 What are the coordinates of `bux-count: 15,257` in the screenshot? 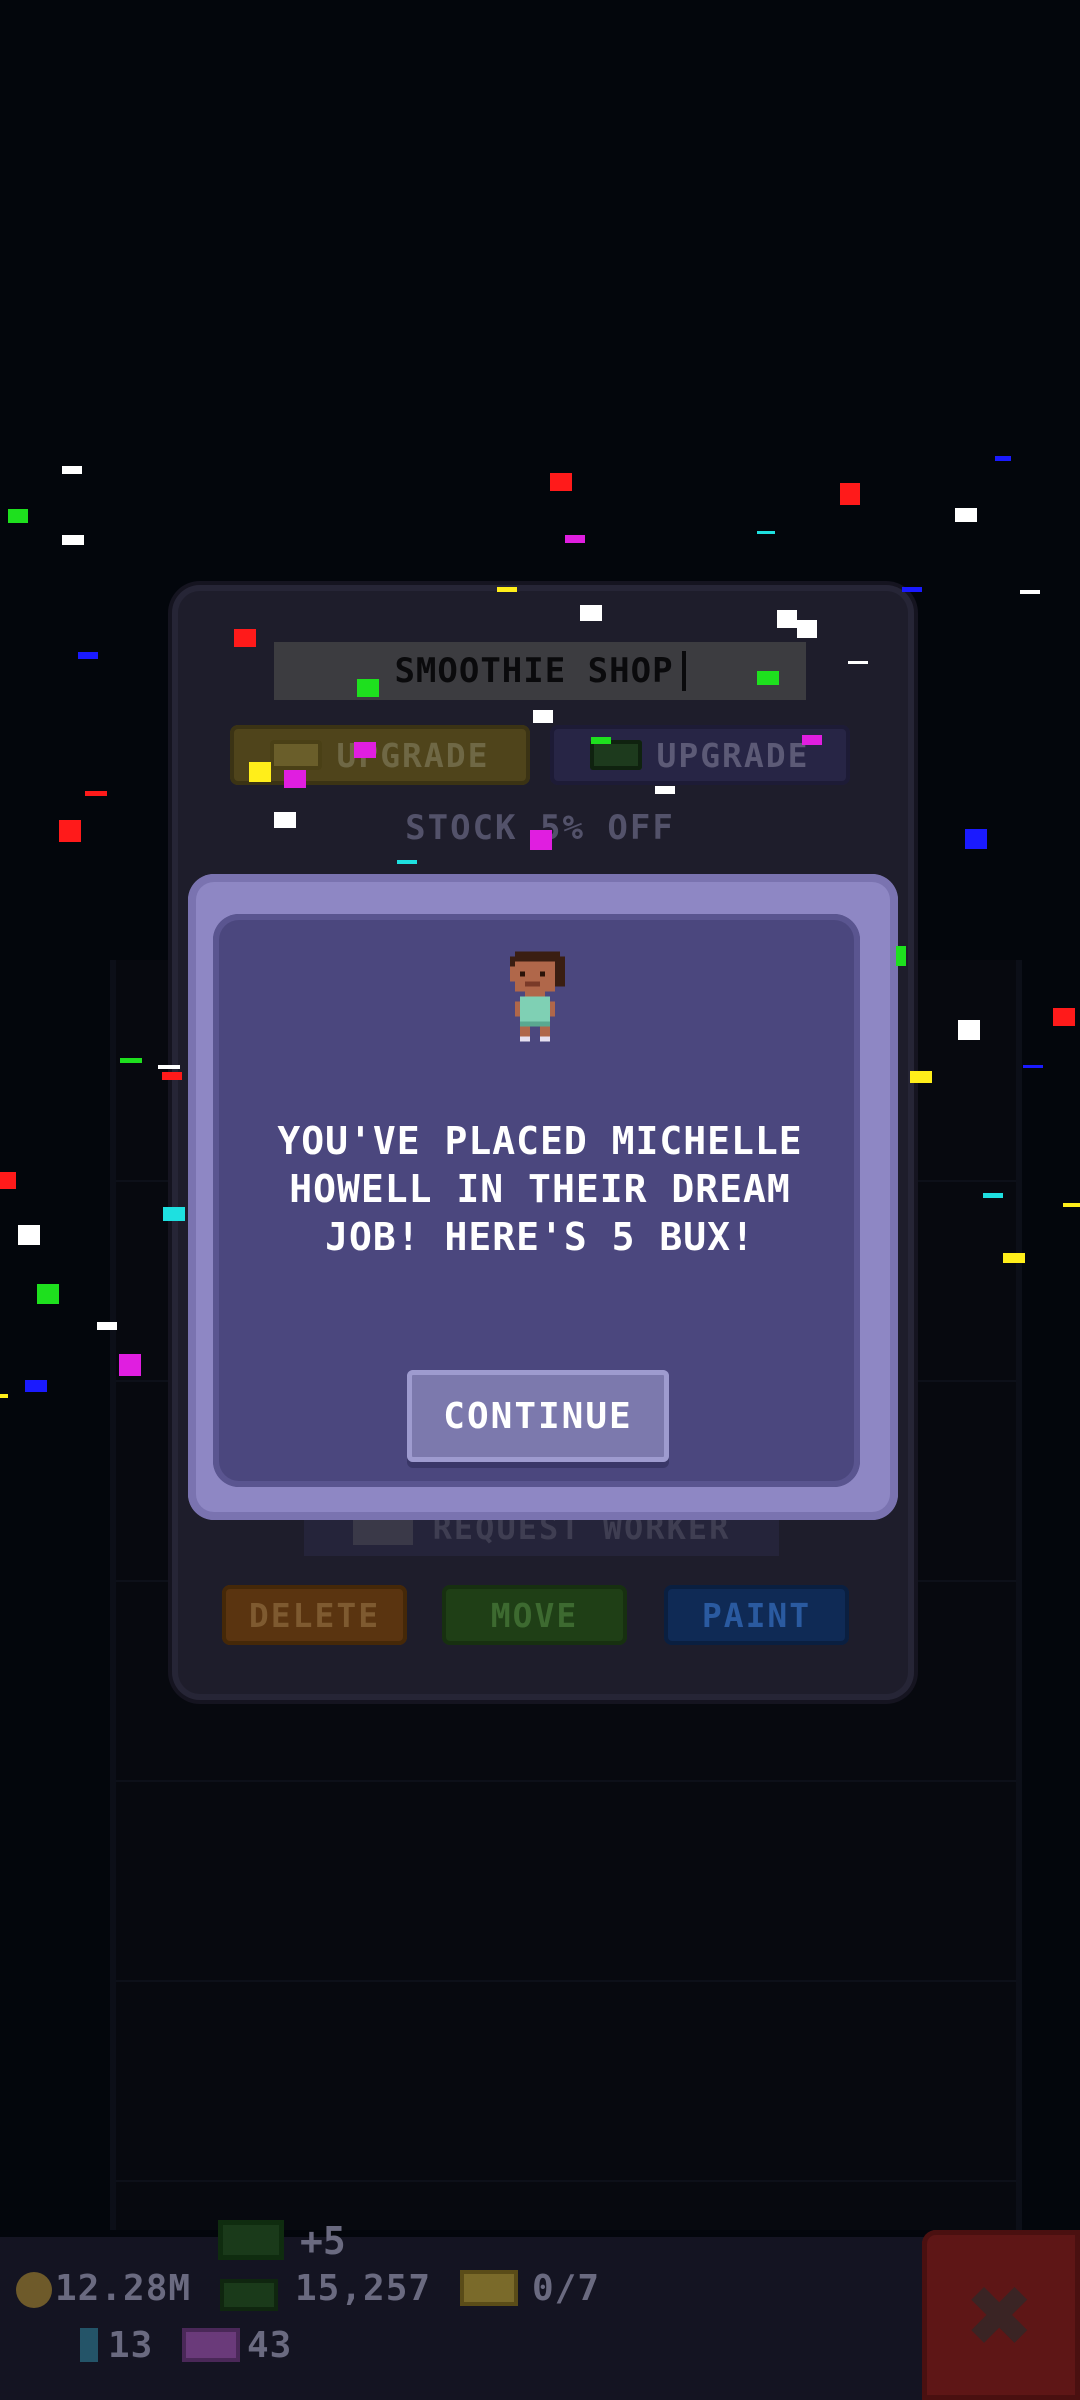 It's located at (363, 2288).